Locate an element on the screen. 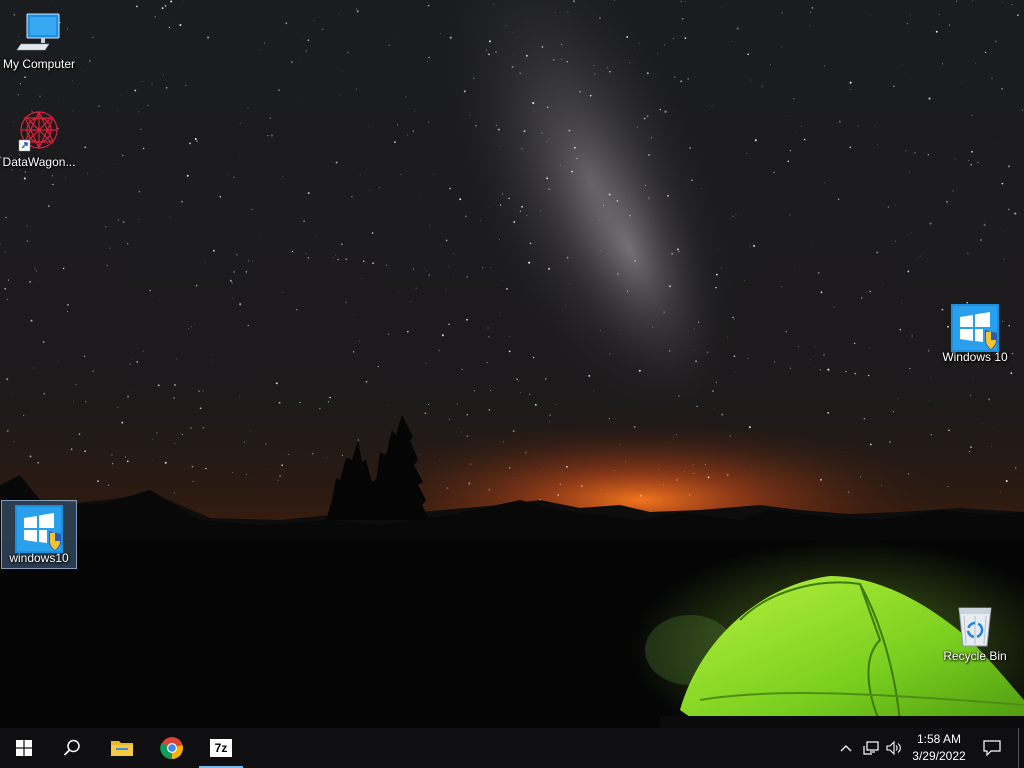  windows-logo-icon is located at coordinates (24, 748).